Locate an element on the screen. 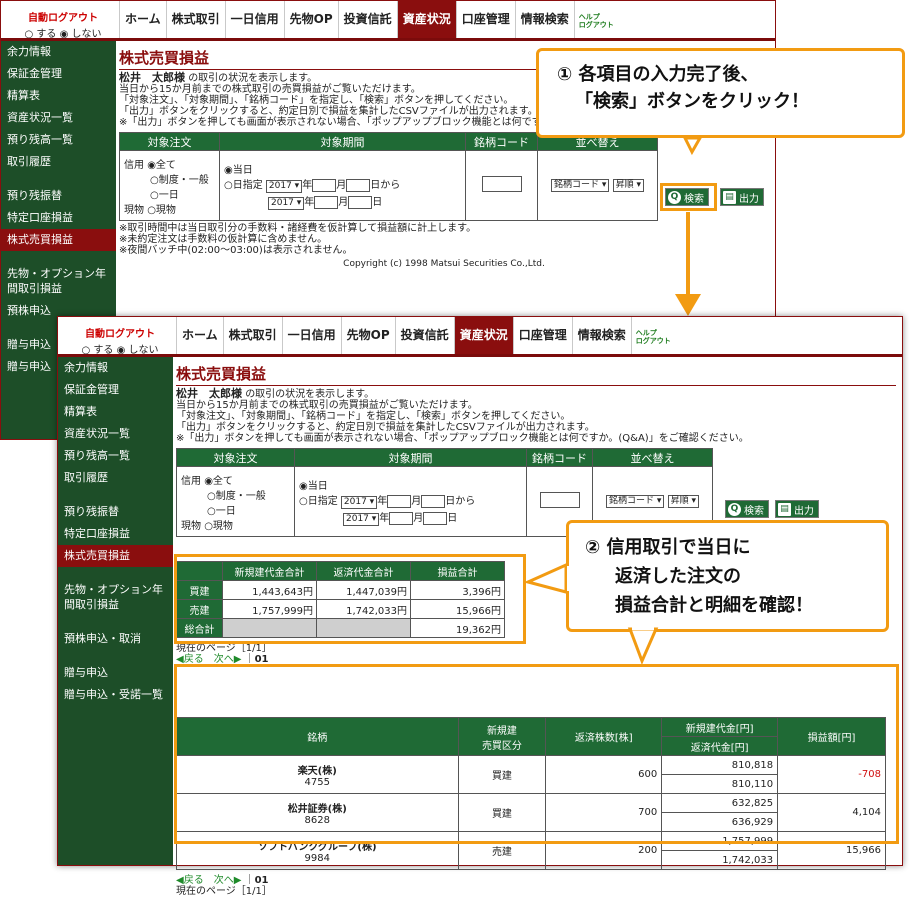  pager-prev-link: ◀戻る is located at coordinates (190, 880).